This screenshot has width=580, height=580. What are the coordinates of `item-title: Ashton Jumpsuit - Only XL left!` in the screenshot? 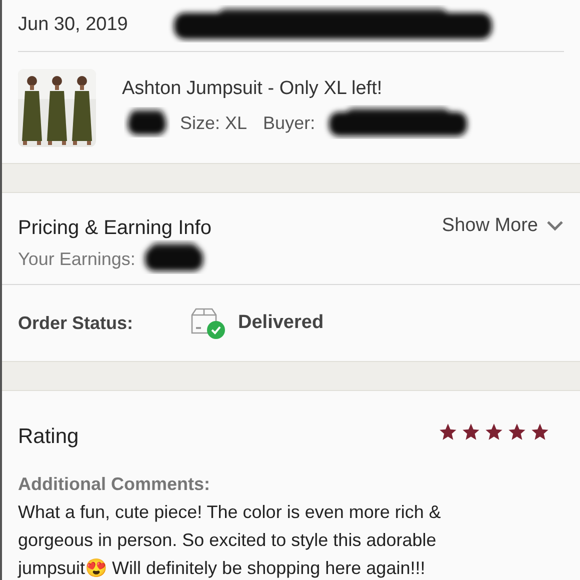 It's located at (253, 89).